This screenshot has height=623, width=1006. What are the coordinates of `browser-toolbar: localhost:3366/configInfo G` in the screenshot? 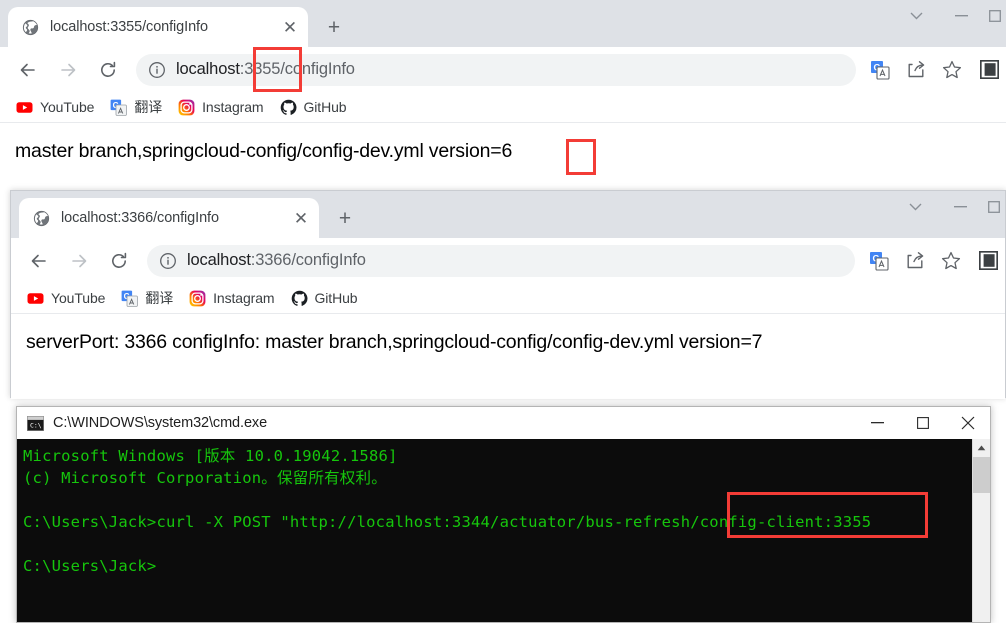 It's located at (508, 260).